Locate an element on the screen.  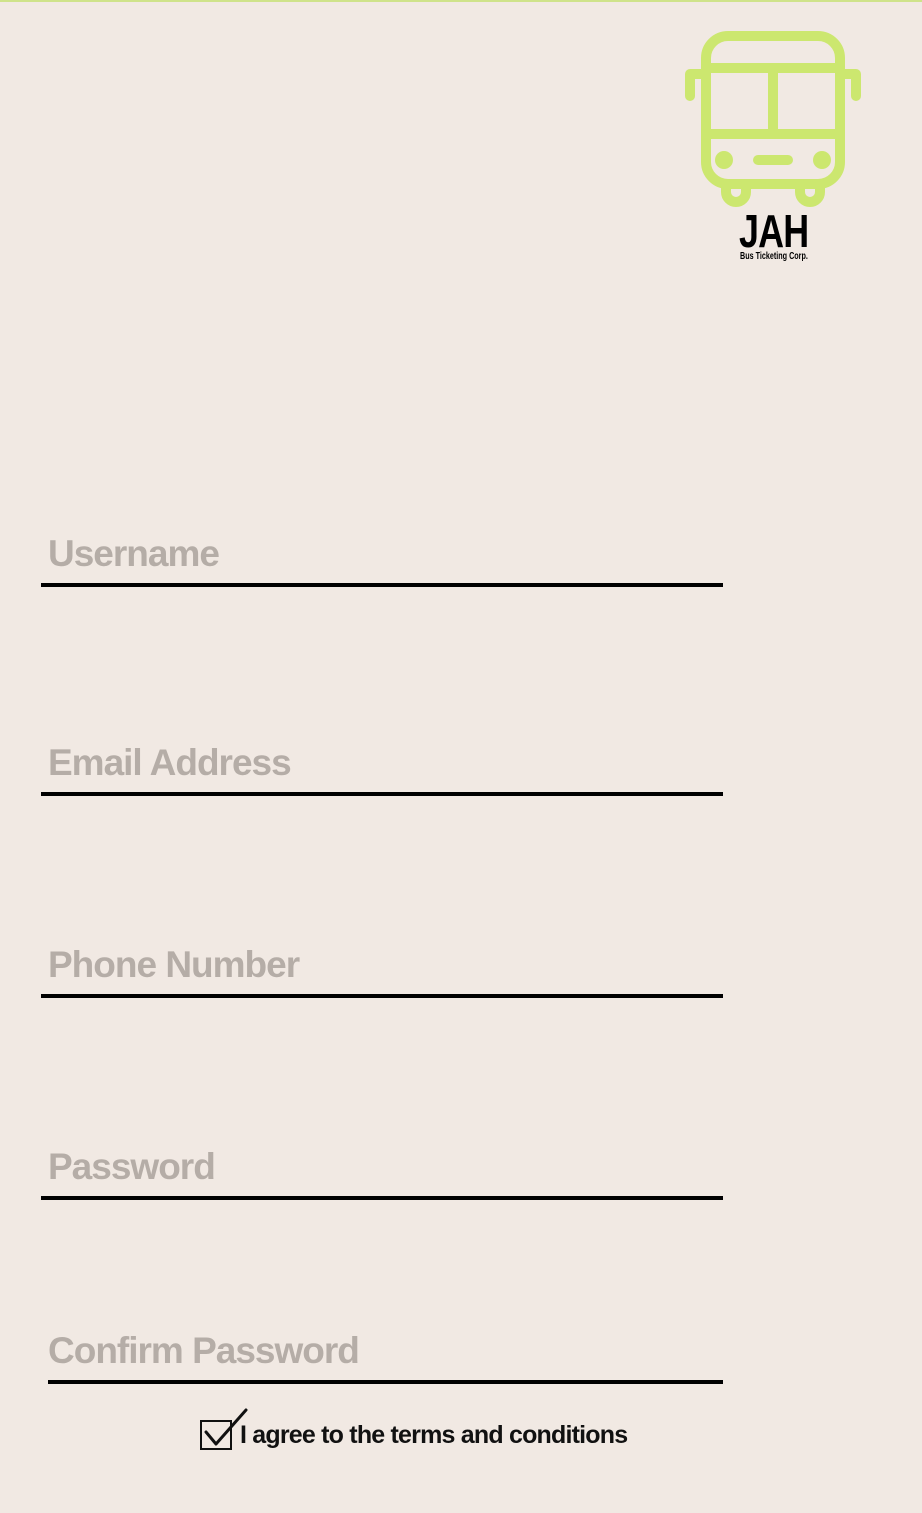
confirm-password-input is located at coordinates (385, 1351).